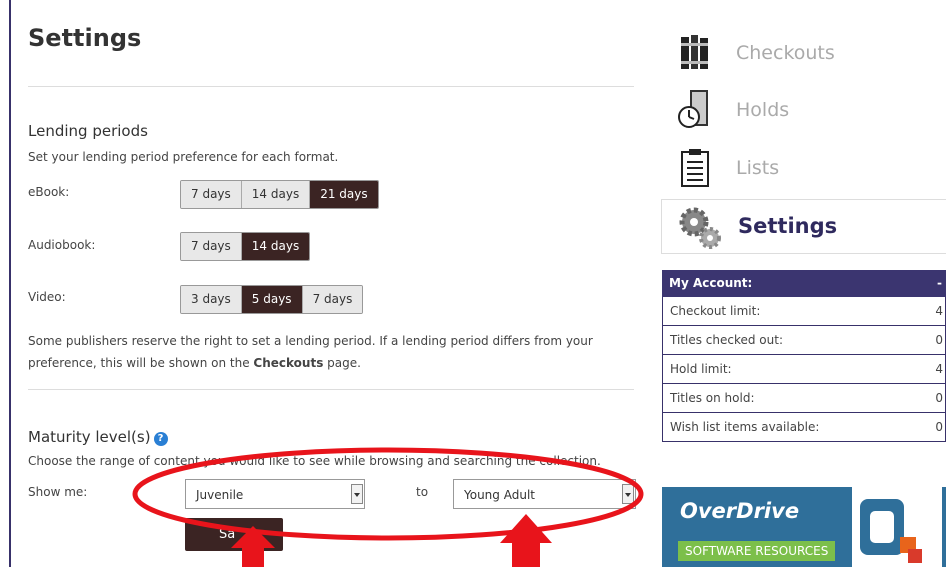 The width and height of the screenshot is (946, 567). I want to click on gears-icon, so click(700, 228).